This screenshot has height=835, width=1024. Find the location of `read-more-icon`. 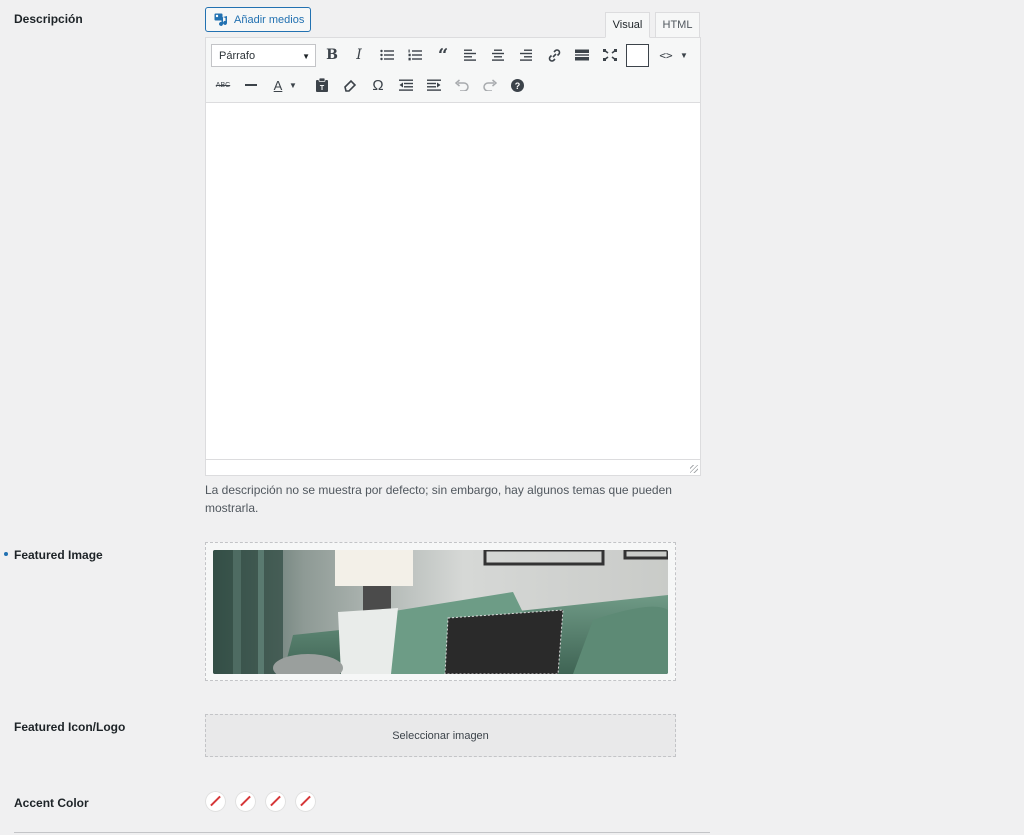

read-more-icon is located at coordinates (582, 55).